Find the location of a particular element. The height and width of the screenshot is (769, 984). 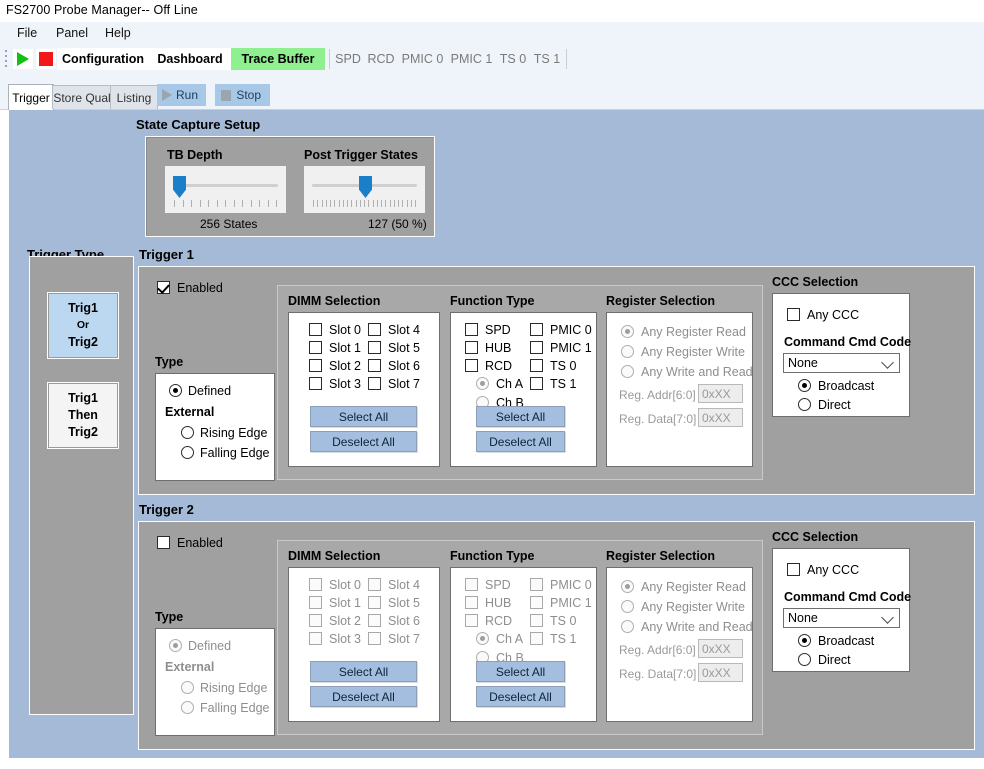

trigger2-slot-1-checkbox is located at coordinates (315, 602).